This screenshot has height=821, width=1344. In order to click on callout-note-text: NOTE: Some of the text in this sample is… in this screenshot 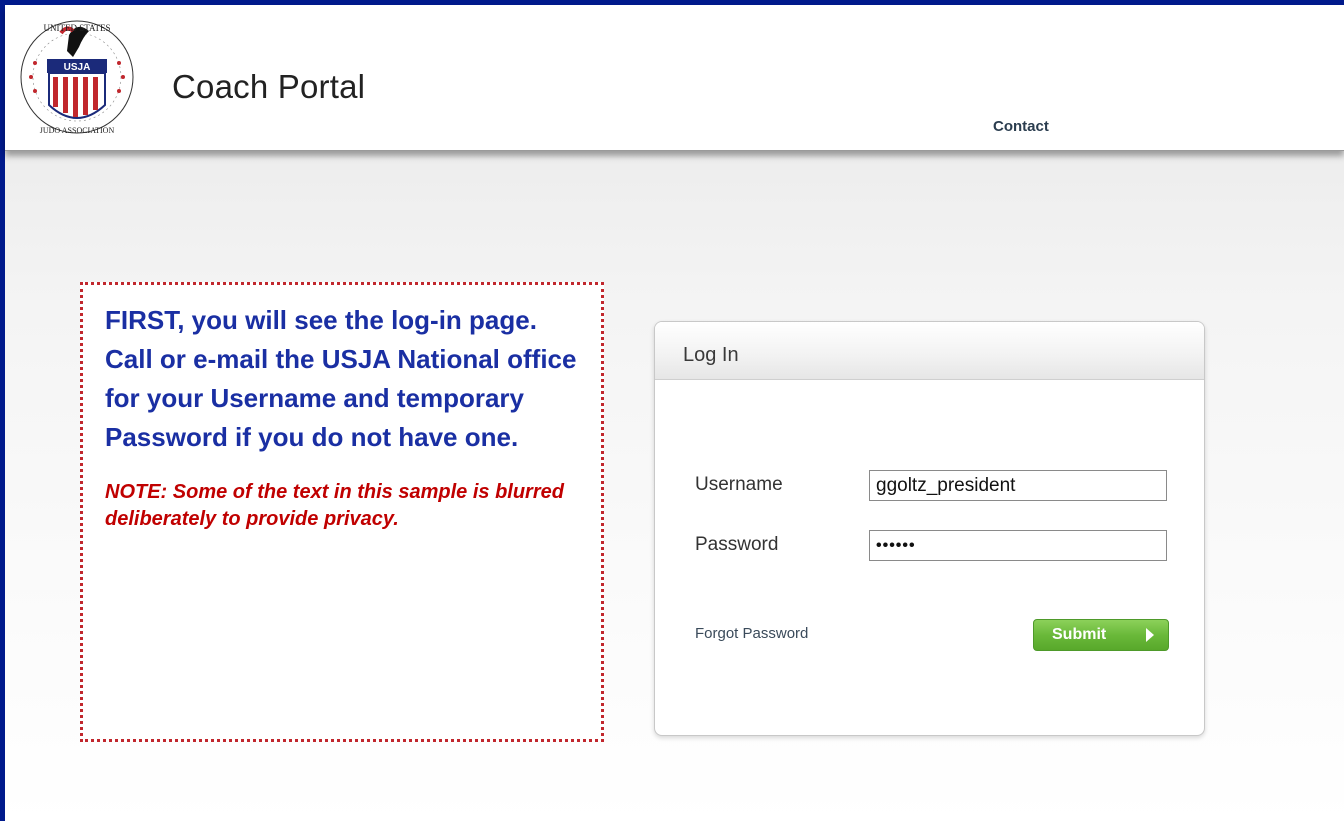, I will do `click(334, 505)`.